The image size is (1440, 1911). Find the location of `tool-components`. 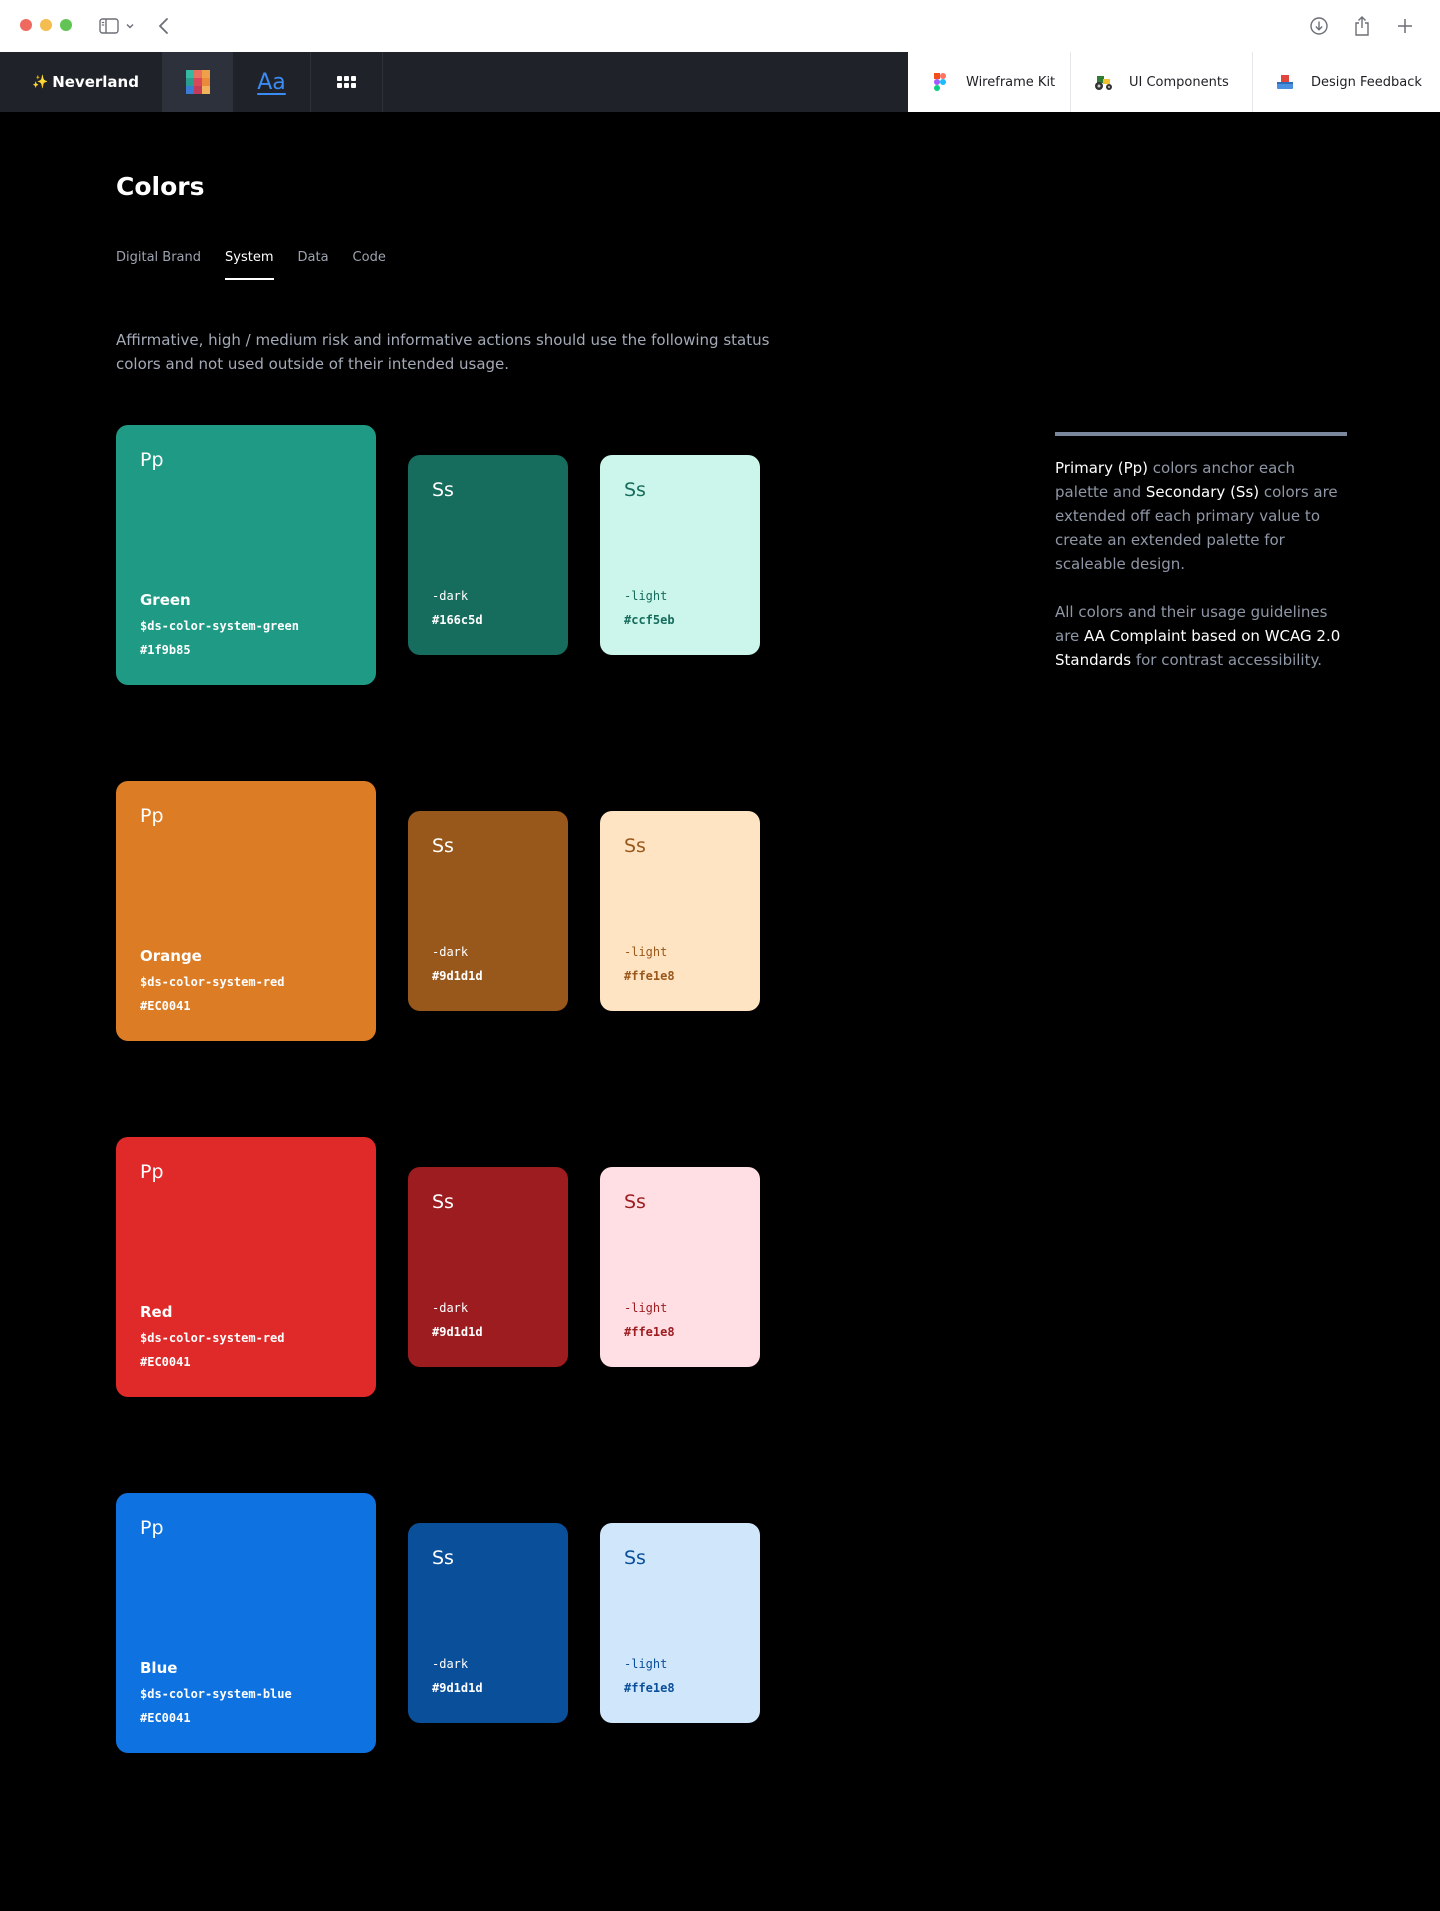

tool-components is located at coordinates (347, 82).